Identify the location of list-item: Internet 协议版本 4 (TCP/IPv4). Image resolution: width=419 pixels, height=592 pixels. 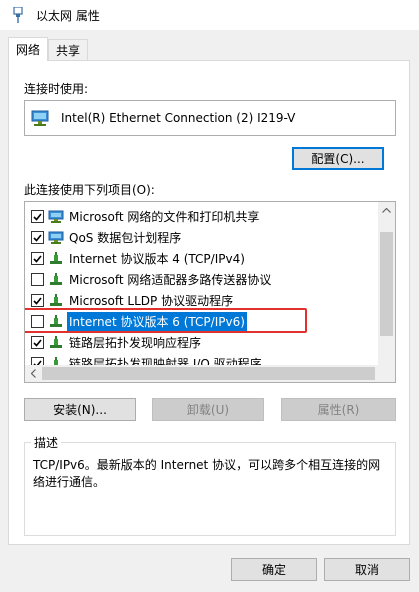
(202, 258).